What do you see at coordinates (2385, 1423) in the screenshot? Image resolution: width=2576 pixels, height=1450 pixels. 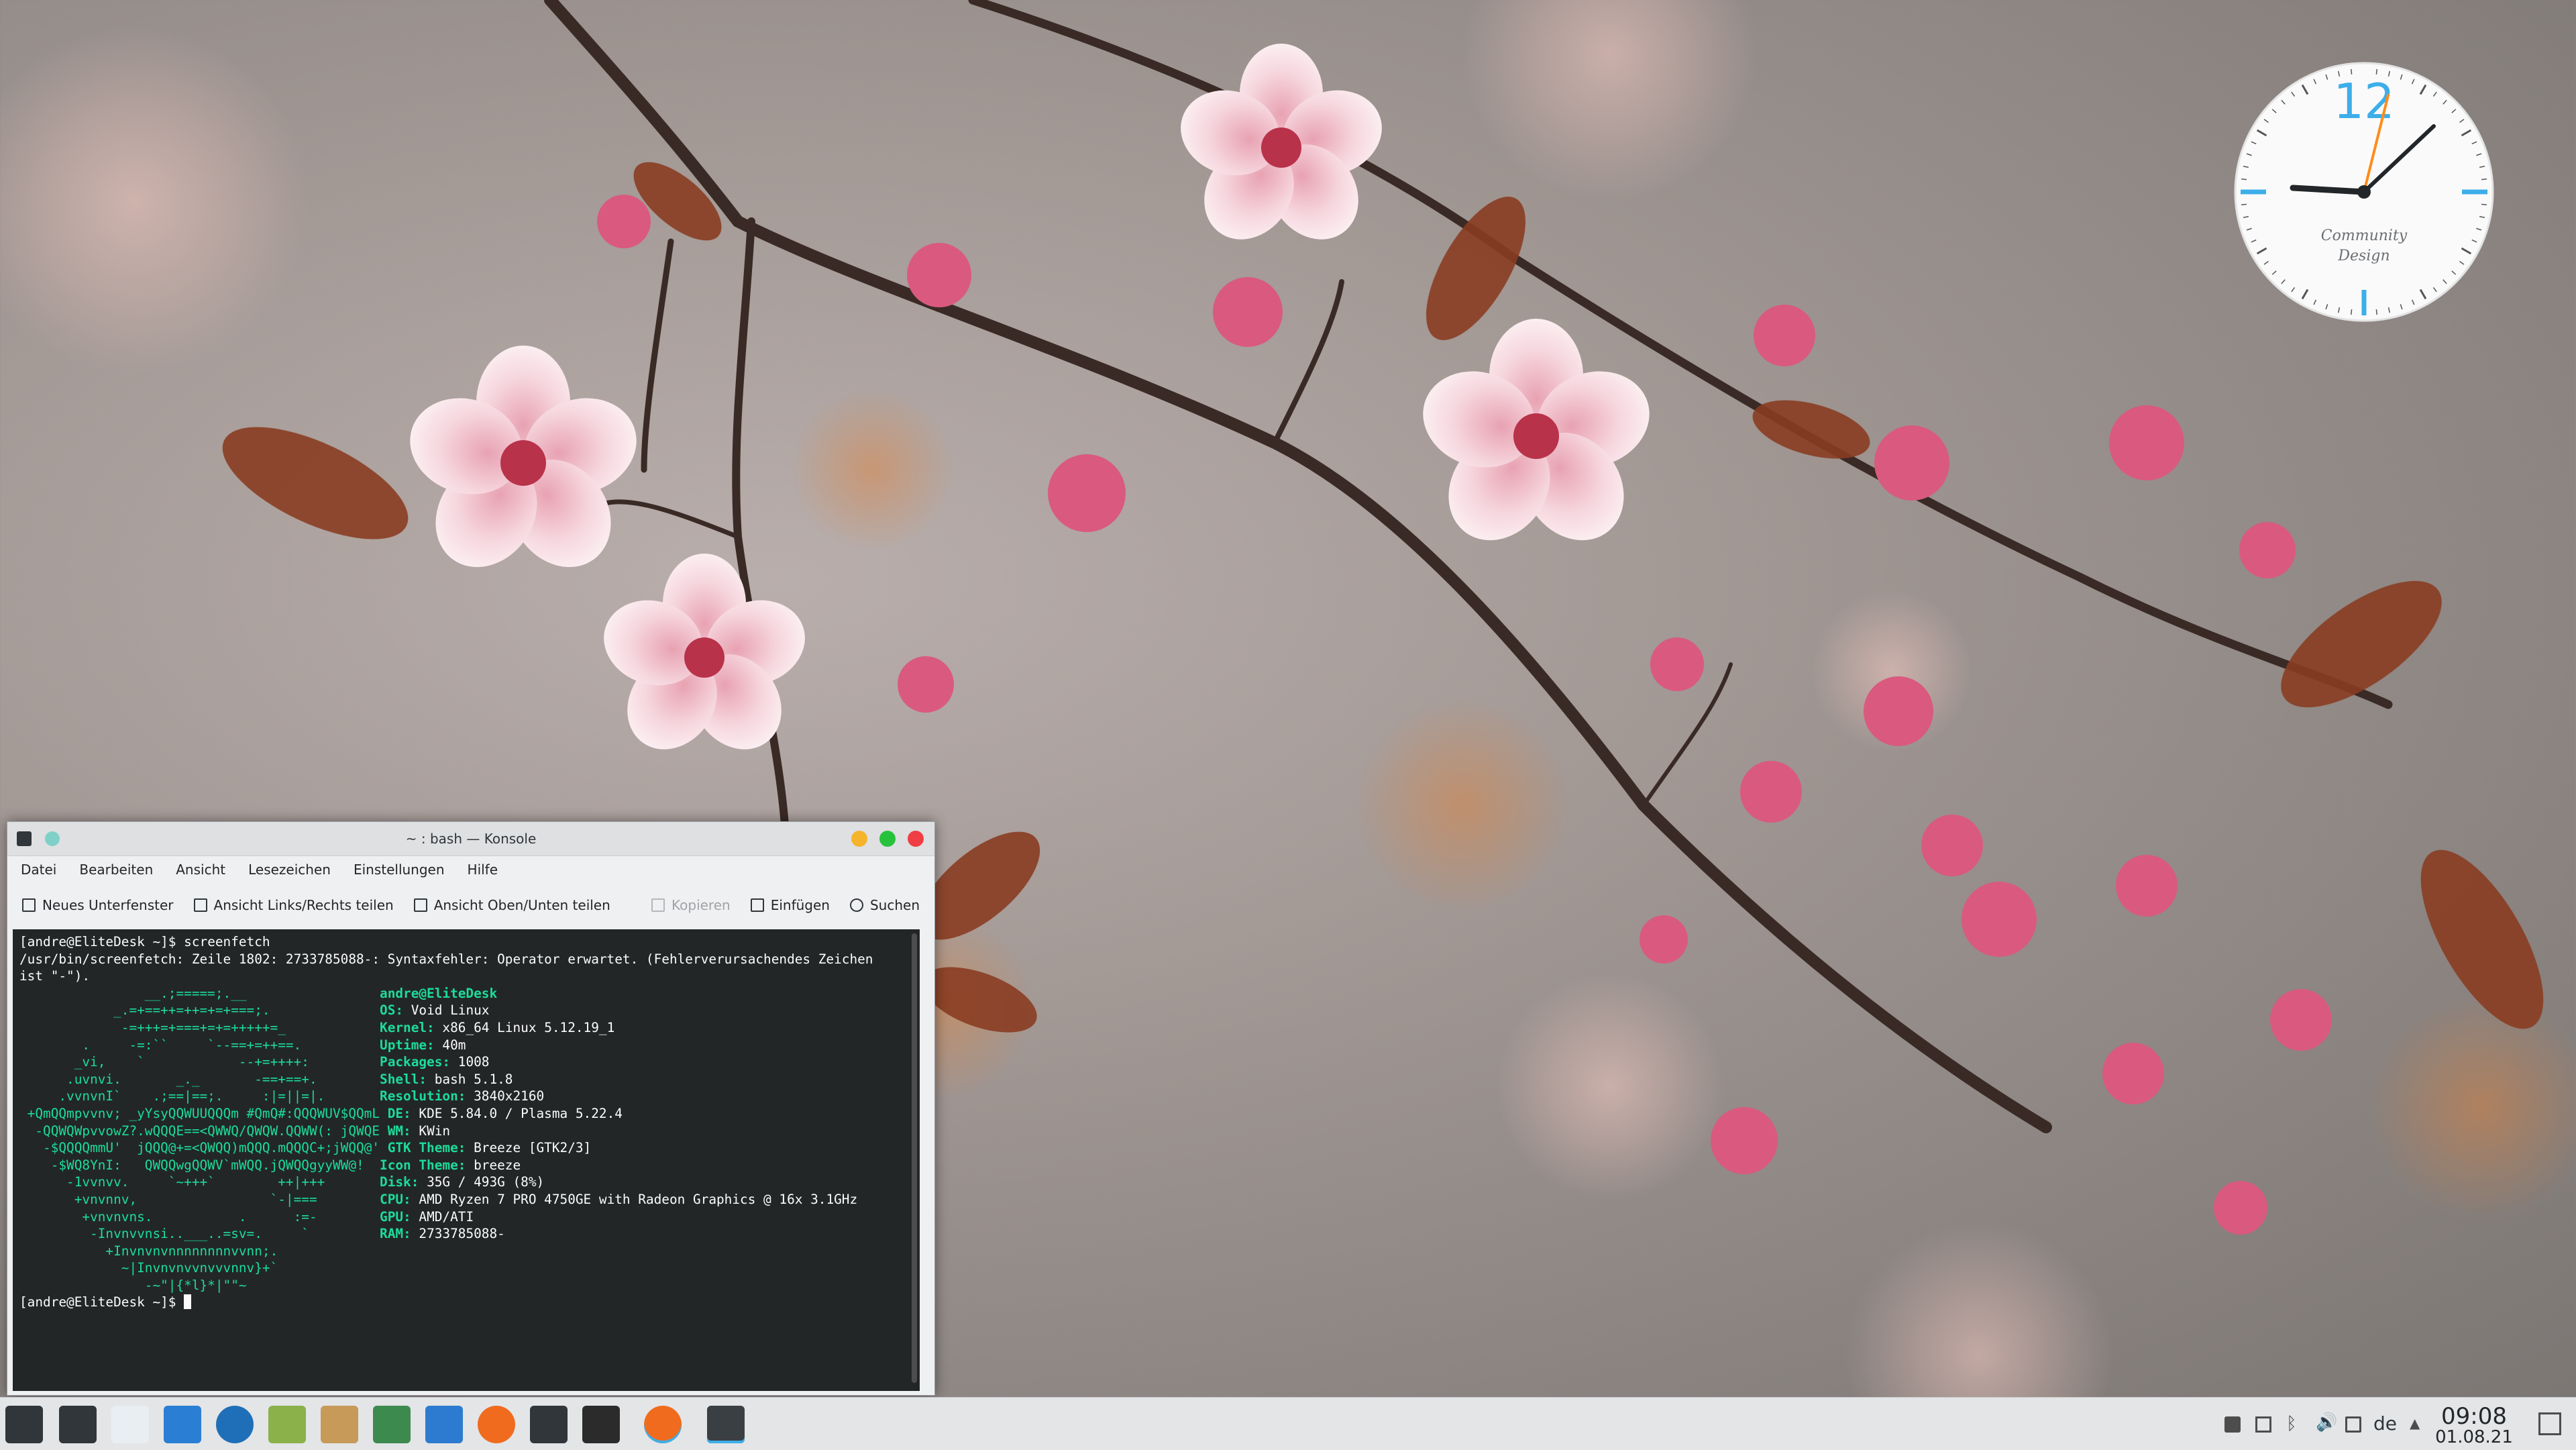 I see `keyboard-layout-indicator: de` at bounding box center [2385, 1423].